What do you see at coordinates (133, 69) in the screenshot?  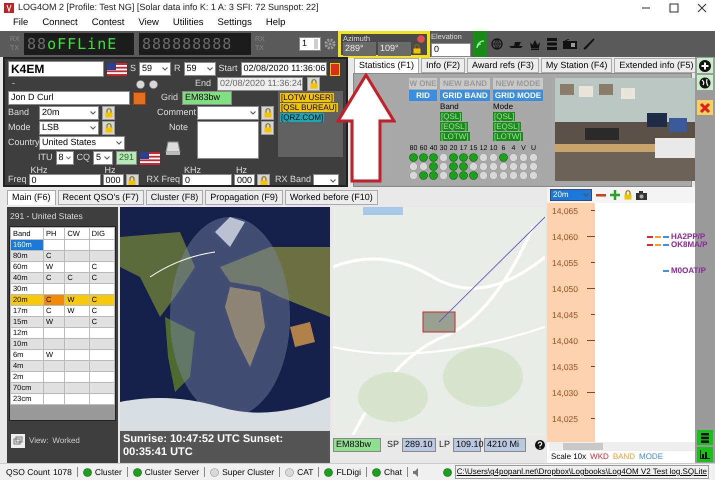 I see `rst-sent-label: S` at bounding box center [133, 69].